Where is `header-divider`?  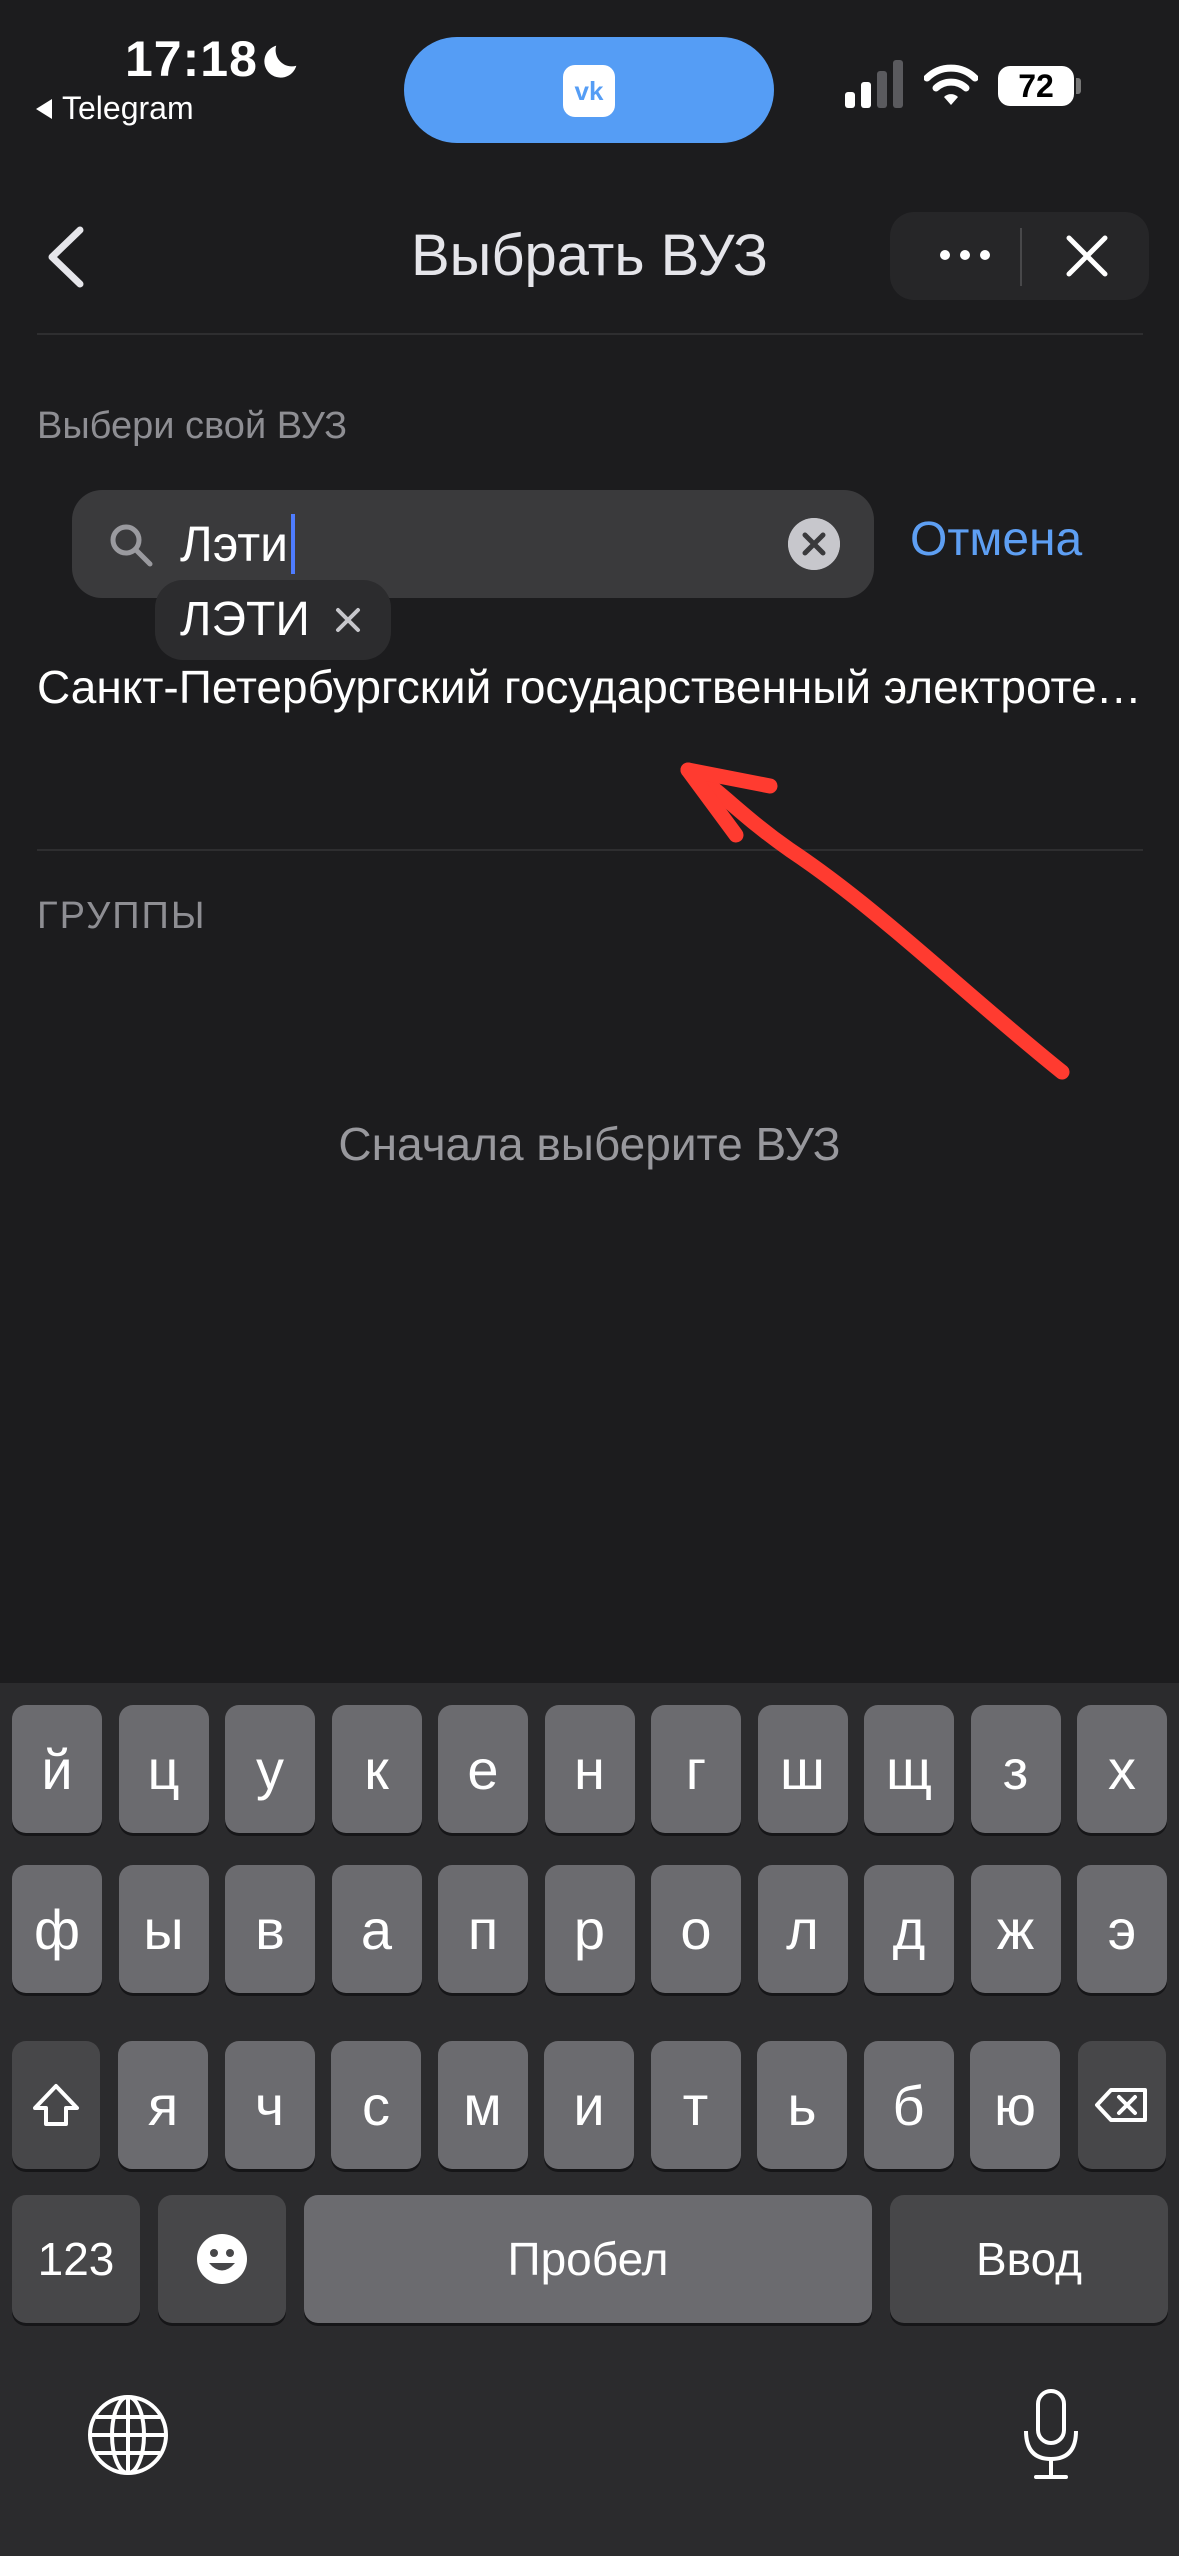 header-divider is located at coordinates (590, 334).